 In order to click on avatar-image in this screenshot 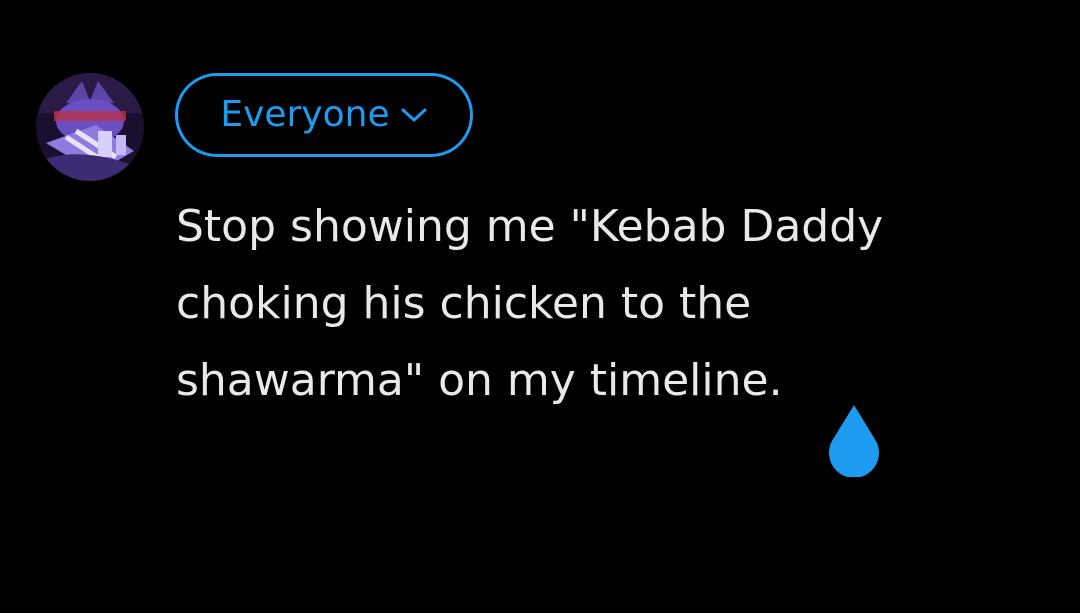, I will do `click(90, 127)`.